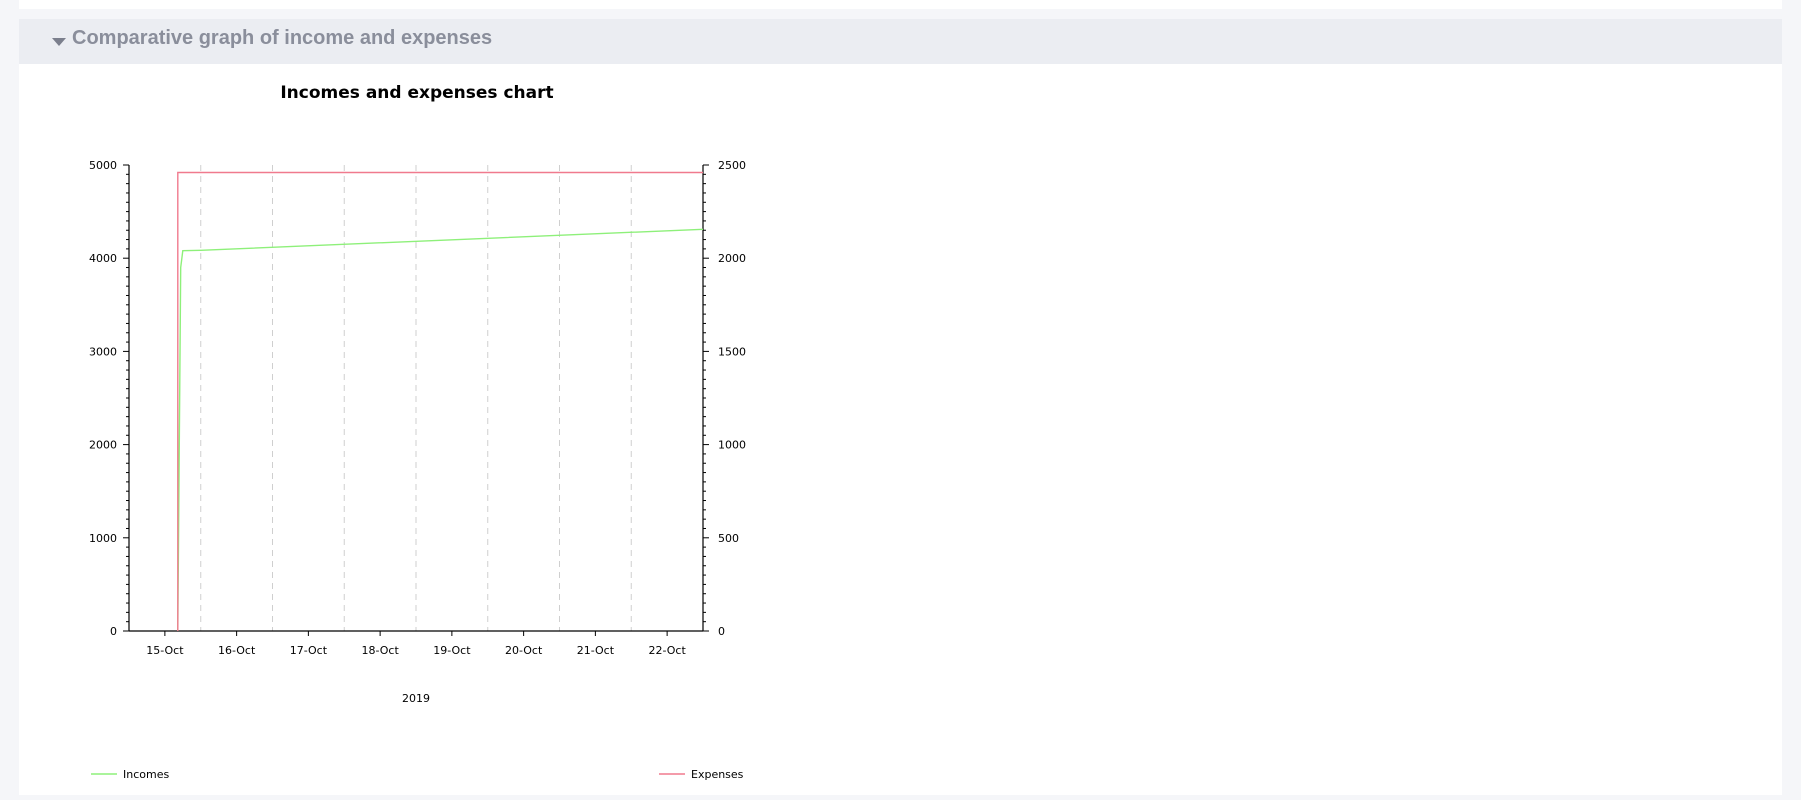 The image size is (1801, 800). What do you see at coordinates (416, 698) in the screenshot?
I see `x-axis-label: 2019` at bounding box center [416, 698].